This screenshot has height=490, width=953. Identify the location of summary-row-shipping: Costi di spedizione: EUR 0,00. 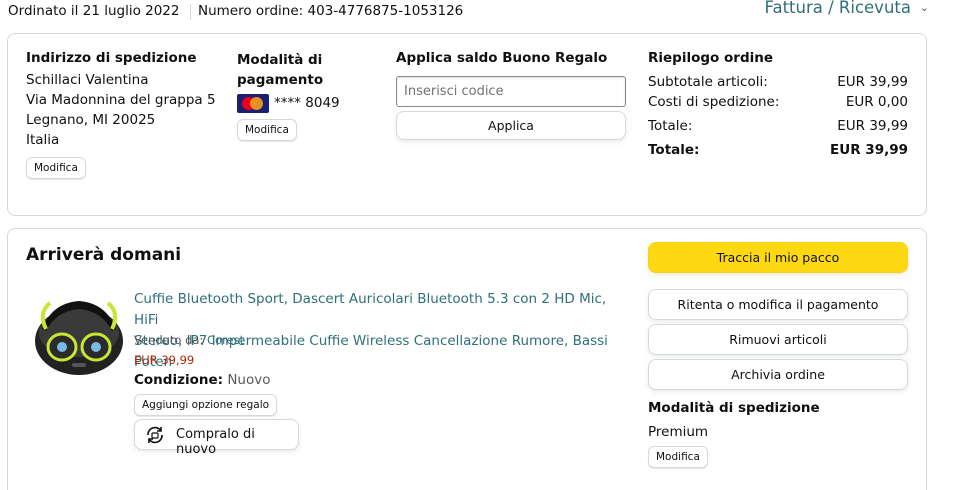
(778, 102).